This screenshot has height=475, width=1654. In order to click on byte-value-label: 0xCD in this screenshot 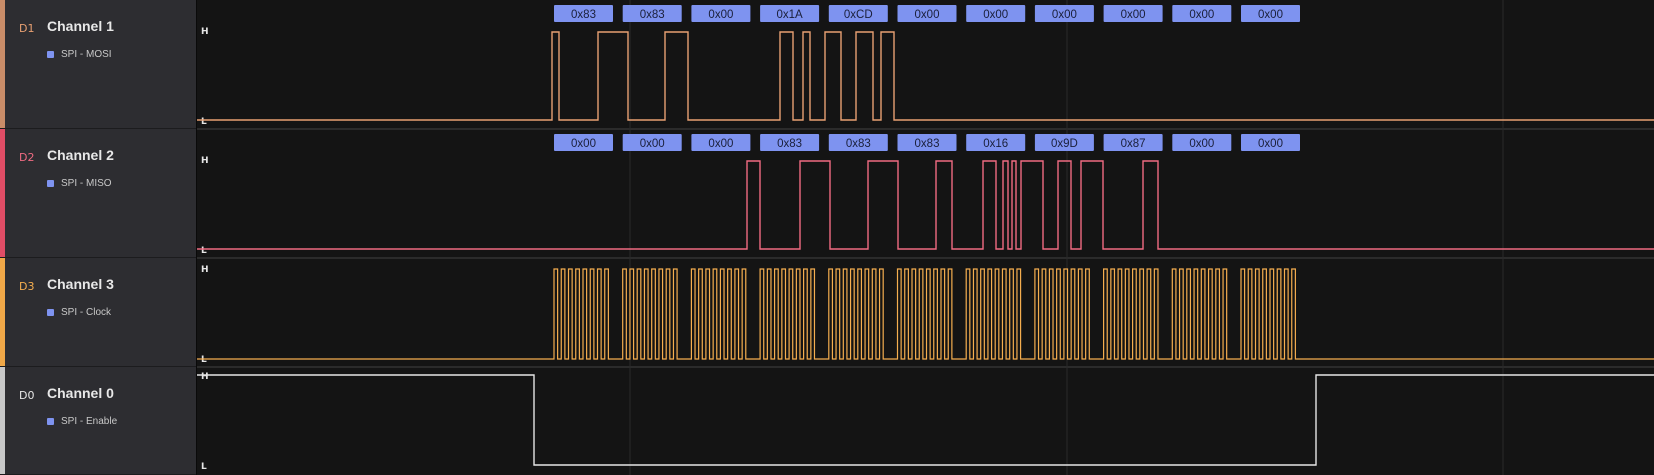, I will do `click(858, 15)`.